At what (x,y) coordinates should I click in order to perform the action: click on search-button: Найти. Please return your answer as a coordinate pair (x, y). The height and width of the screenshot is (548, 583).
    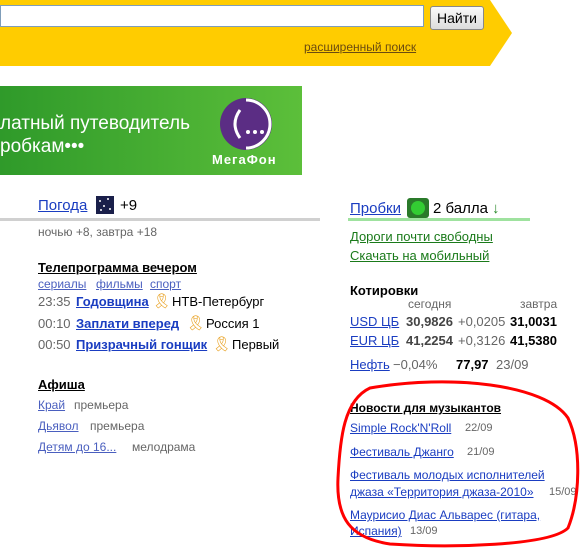
    Looking at the image, I should click on (457, 18).